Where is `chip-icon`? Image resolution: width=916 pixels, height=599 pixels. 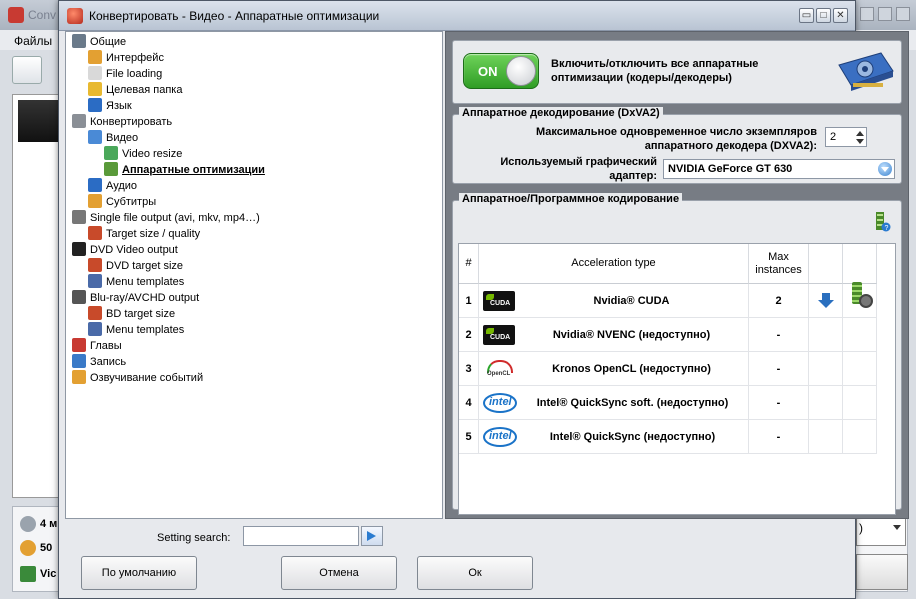 chip-icon is located at coordinates (111, 169).